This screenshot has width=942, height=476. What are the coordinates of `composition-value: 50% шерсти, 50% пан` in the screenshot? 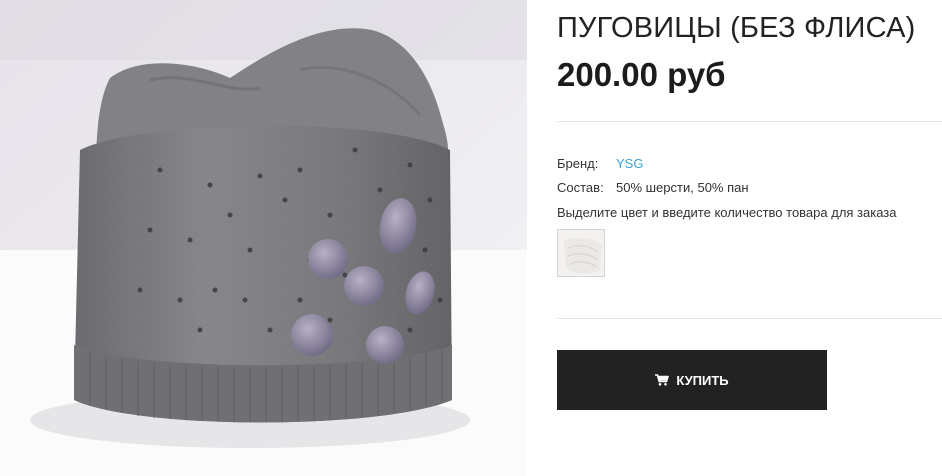 It's located at (682, 187).